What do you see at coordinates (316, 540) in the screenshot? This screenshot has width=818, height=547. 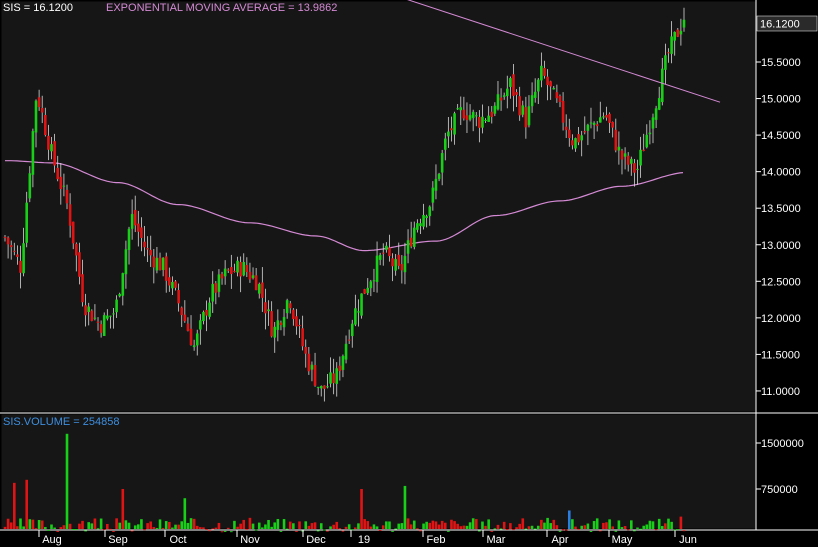 I see `time-tick-label: Dec` at bounding box center [316, 540].